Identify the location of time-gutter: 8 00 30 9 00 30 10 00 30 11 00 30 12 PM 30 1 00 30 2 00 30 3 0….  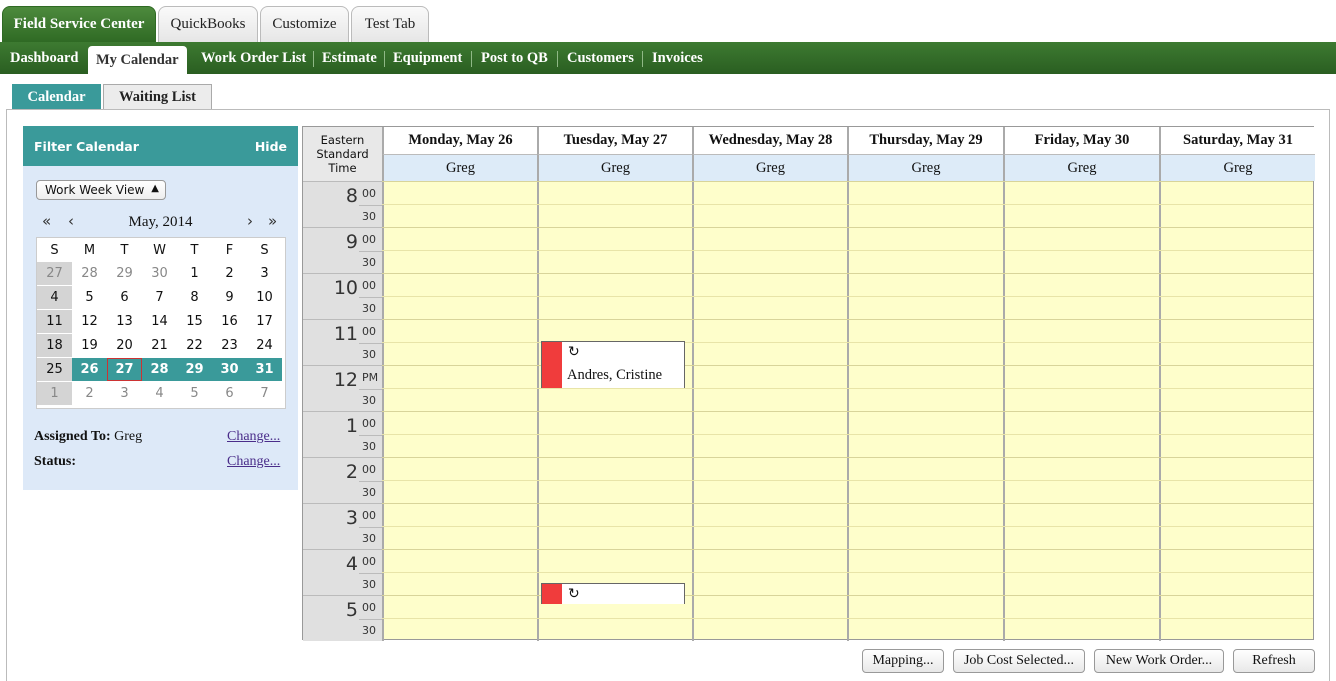
(342, 411).